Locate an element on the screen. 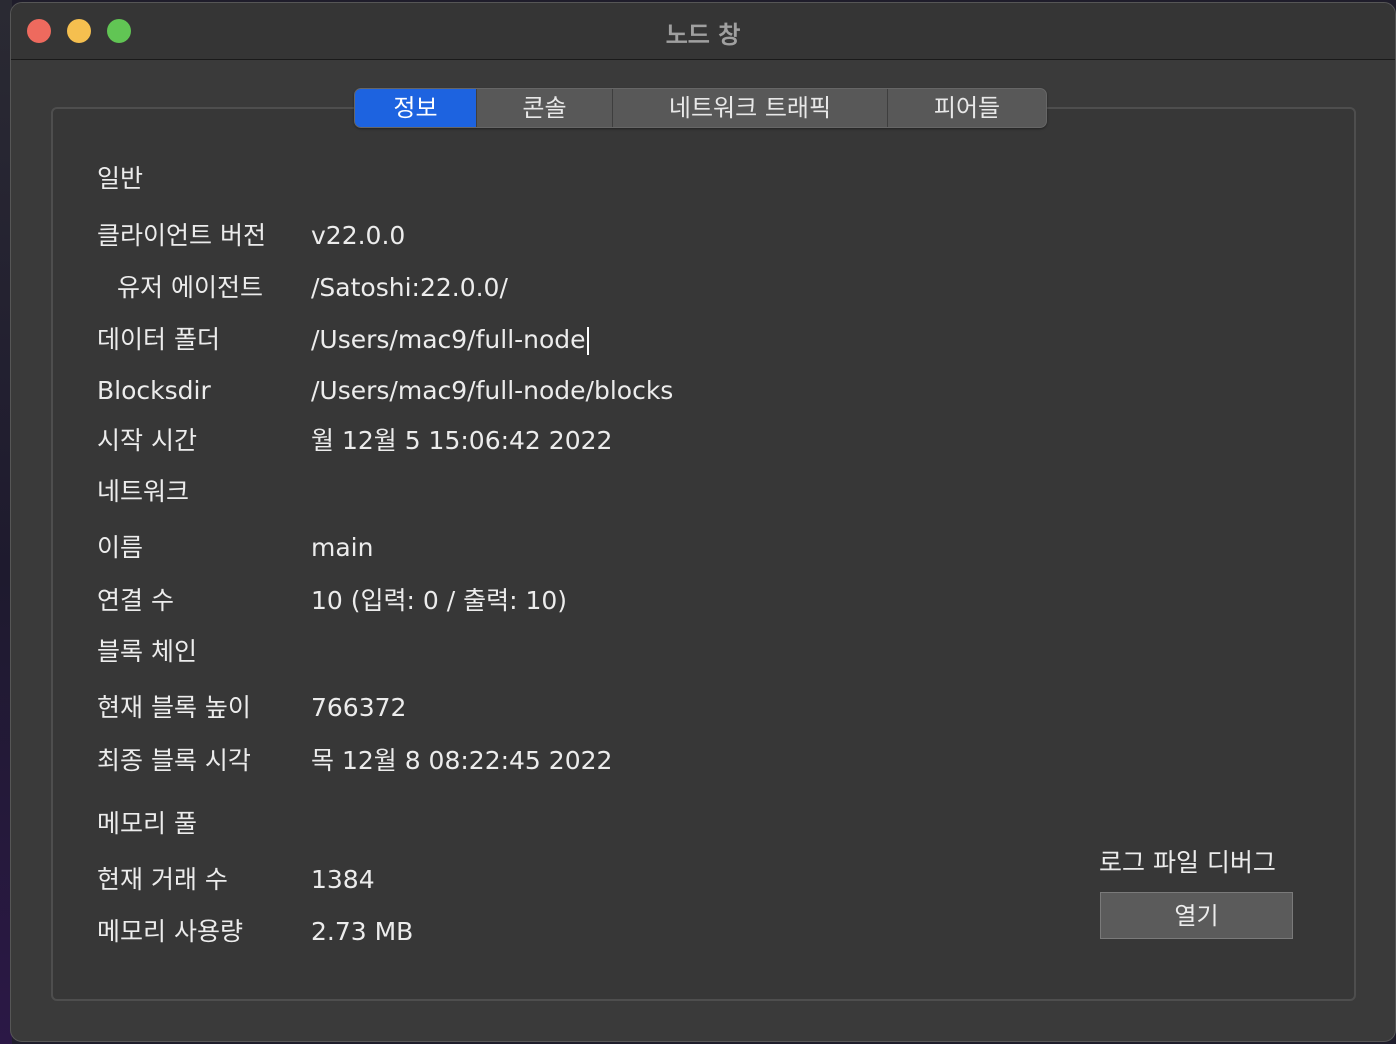  tab-console: 콘솔 is located at coordinates (545, 108).